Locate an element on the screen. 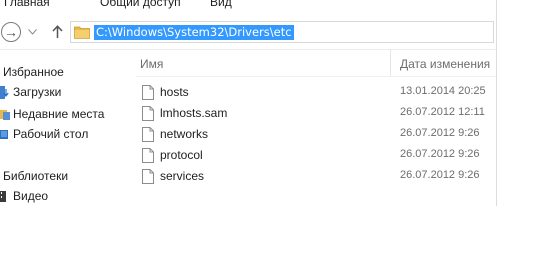  file-row-hosts: hosts 13.01.2014 20:25 is located at coordinates (316, 92).